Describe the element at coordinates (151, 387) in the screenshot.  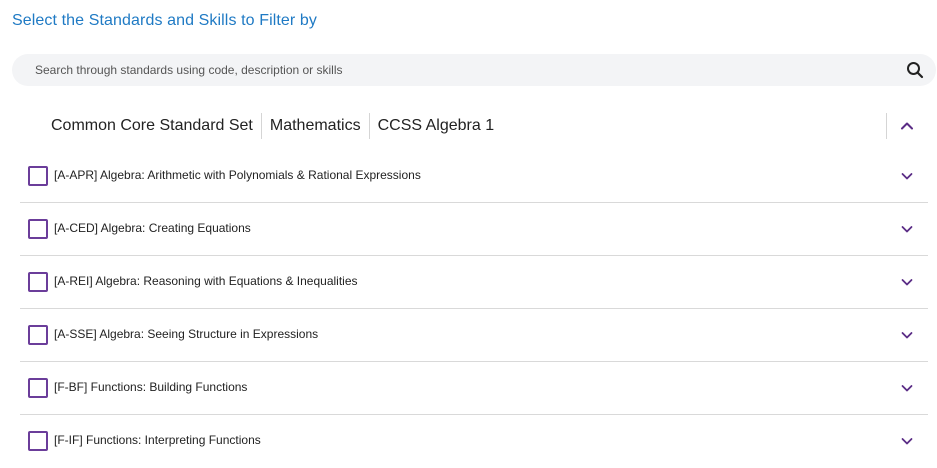
I see `standard-label: [F-BF] Functions: Building Functions` at that location.